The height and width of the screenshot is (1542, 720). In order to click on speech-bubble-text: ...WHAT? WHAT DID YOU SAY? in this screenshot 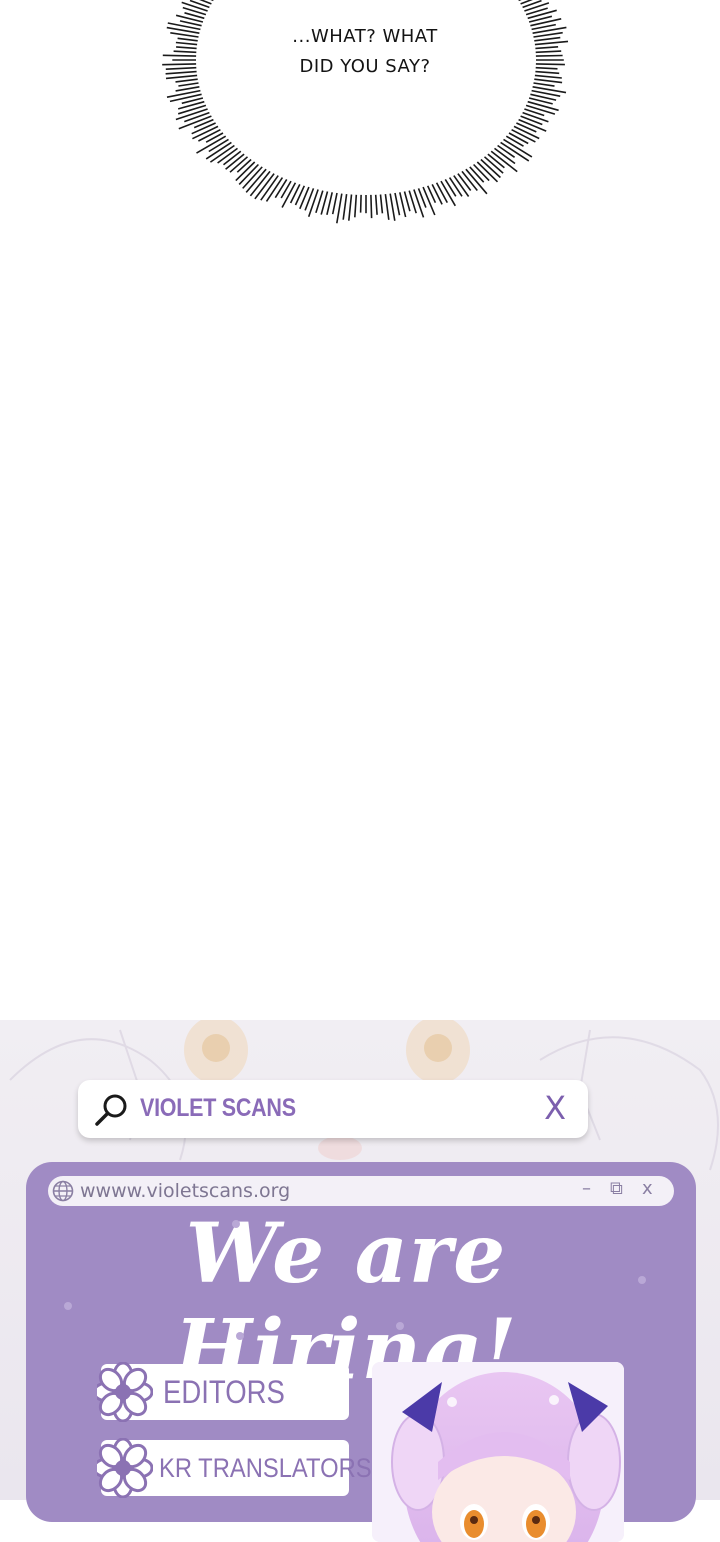, I will do `click(365, 52)`.